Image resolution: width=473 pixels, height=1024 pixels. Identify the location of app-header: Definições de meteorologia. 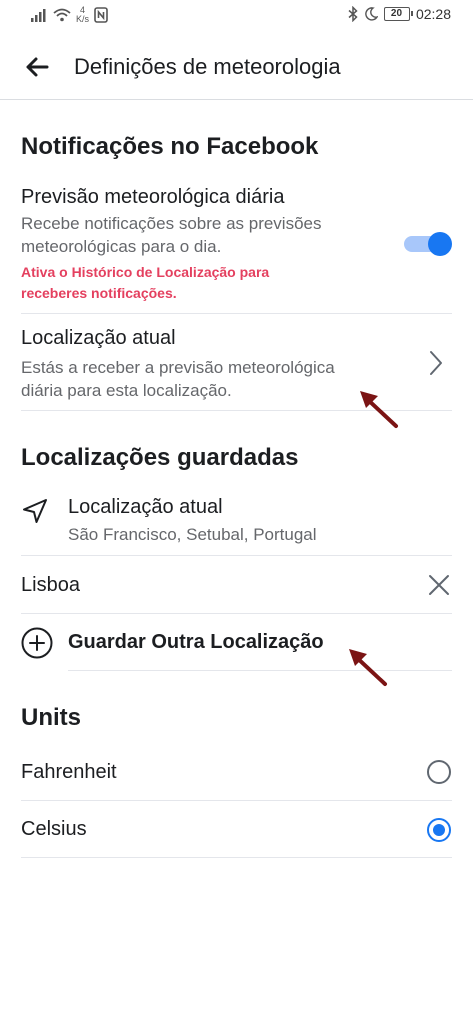
(236, 67).